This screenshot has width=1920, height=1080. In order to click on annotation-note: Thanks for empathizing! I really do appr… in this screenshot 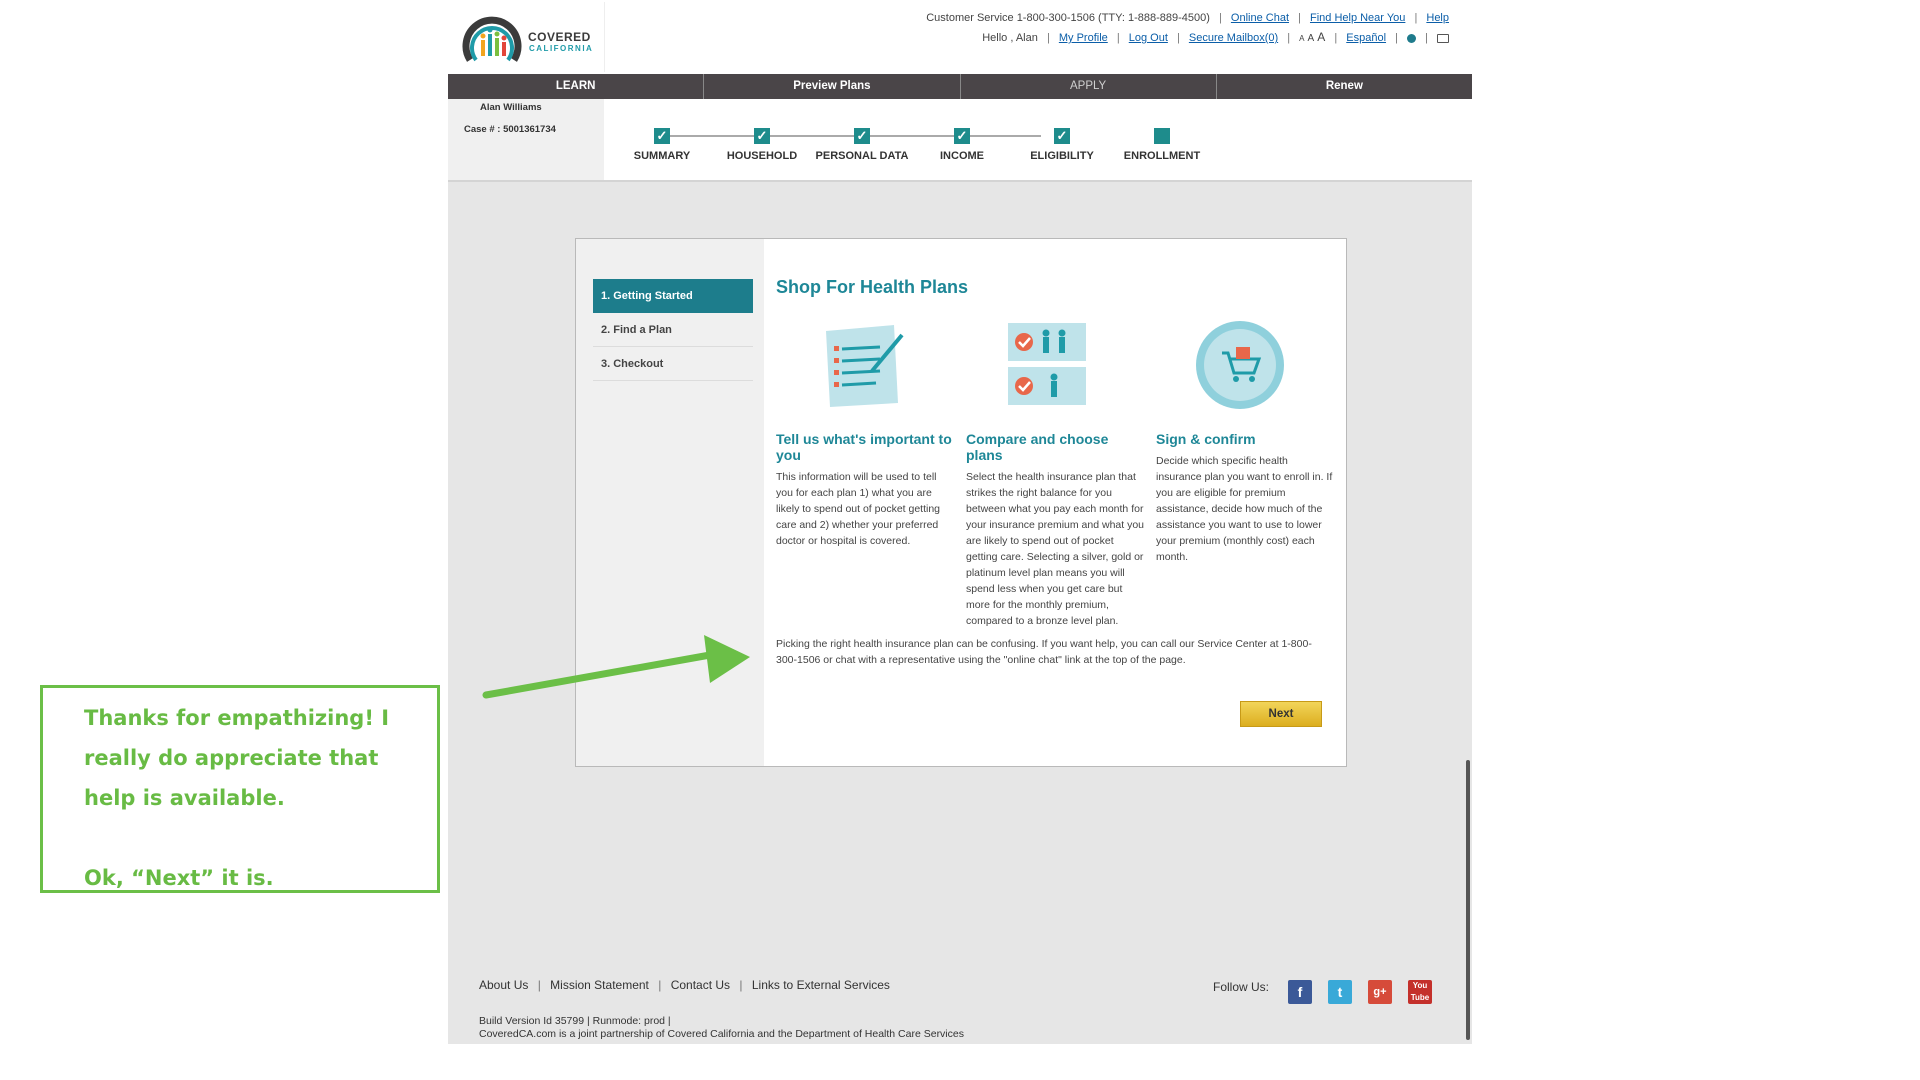, I will do `click(240, 789)`.